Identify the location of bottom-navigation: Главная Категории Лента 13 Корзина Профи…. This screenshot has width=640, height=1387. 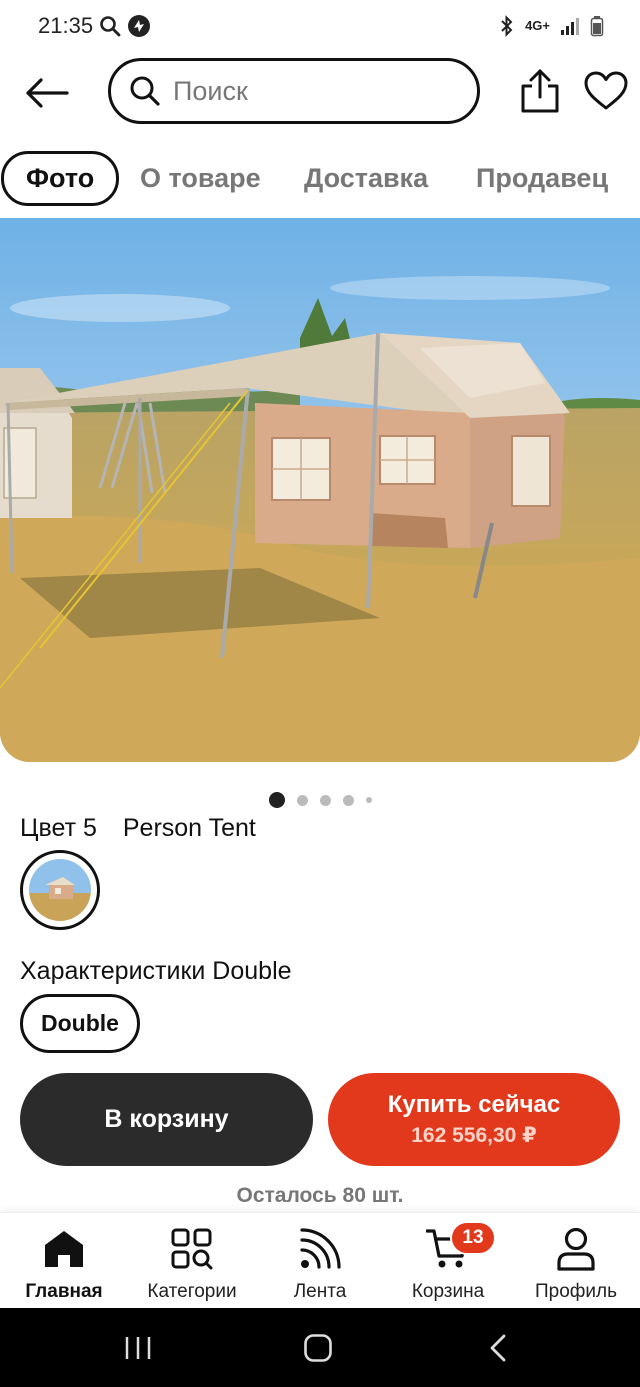
(320, 1260).